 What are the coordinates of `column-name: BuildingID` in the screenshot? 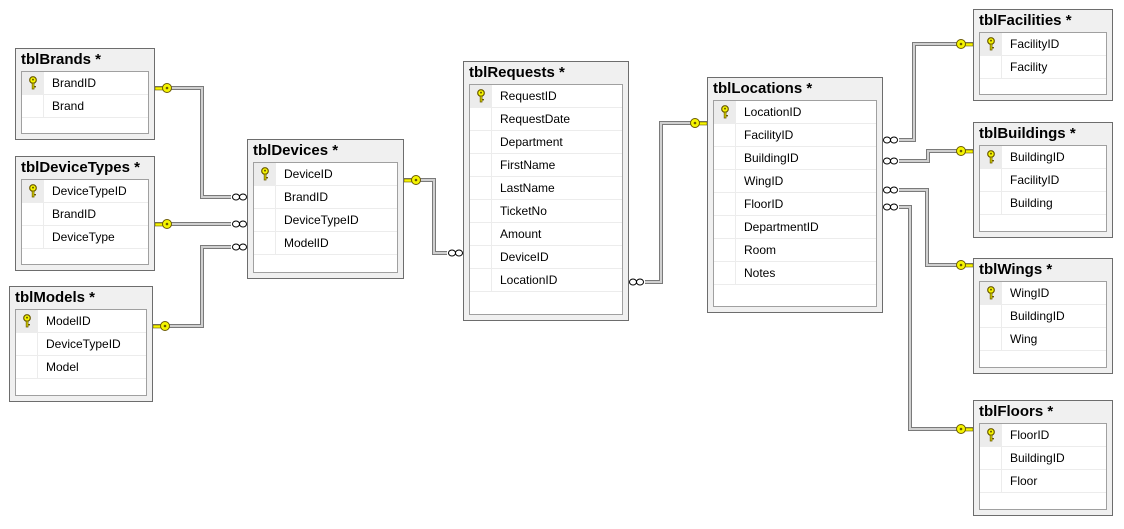 It's located at (1037, 458).